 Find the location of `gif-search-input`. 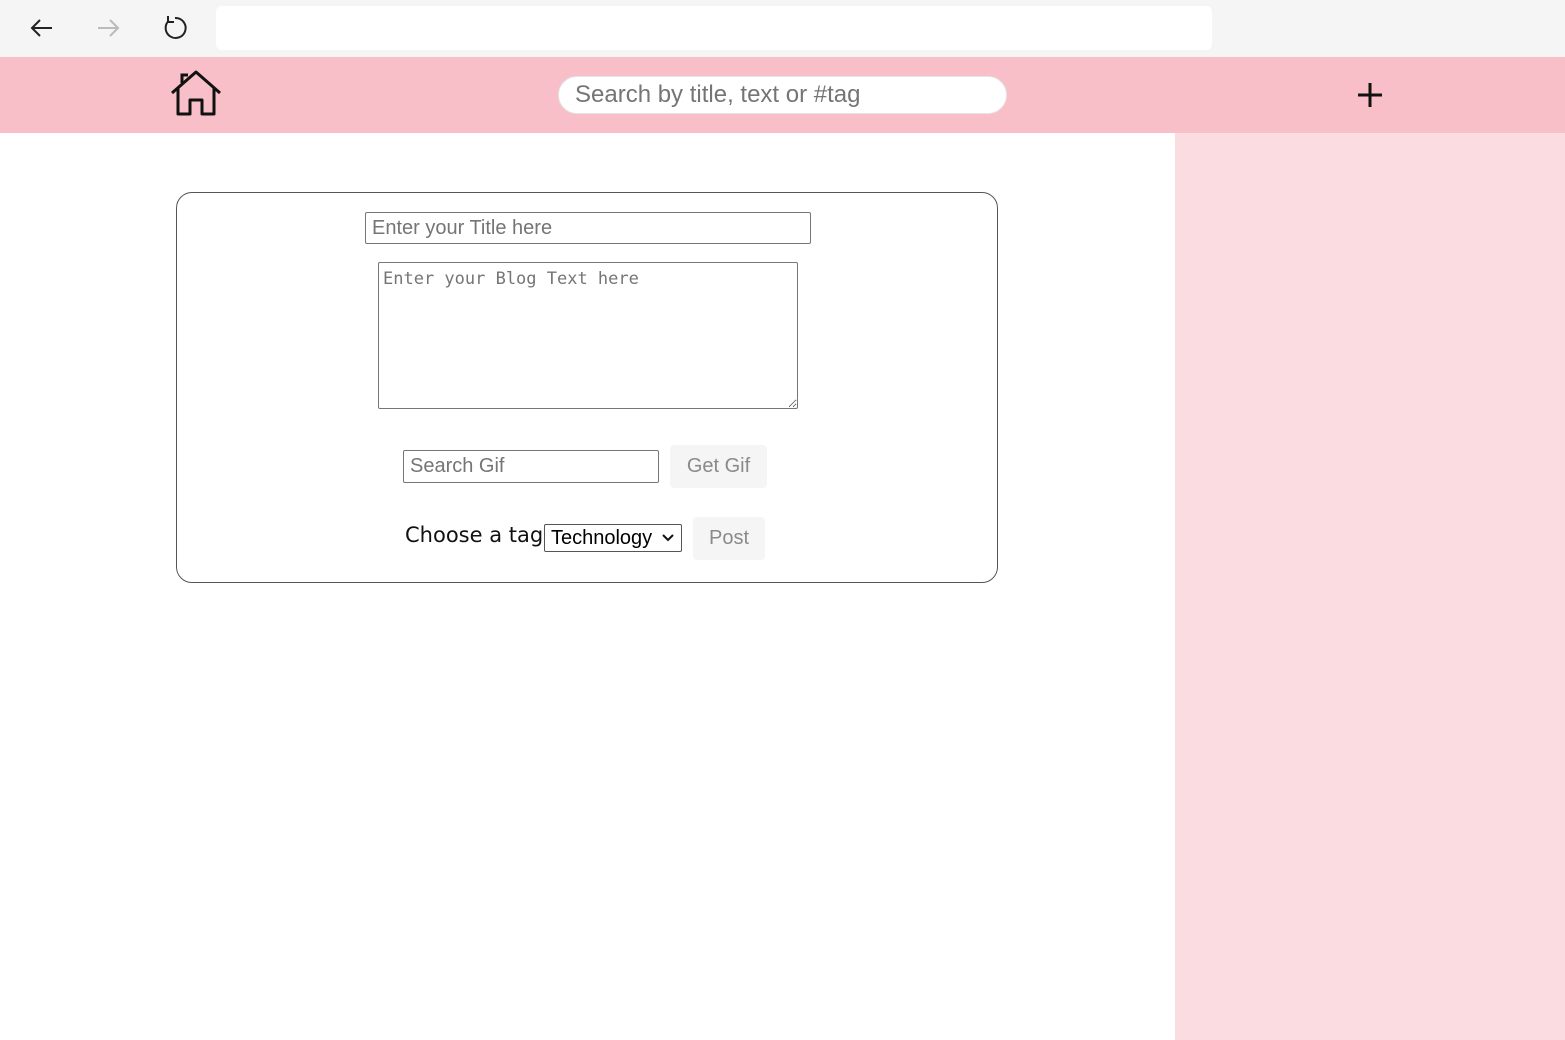

gif-search-input is located at coordinates (531, 466).